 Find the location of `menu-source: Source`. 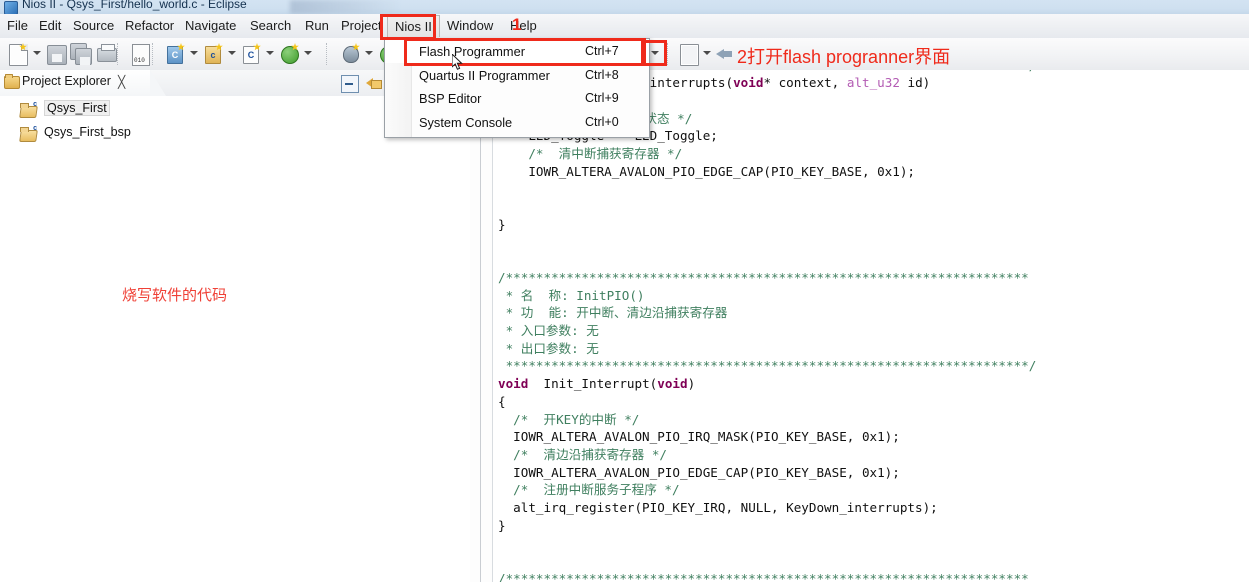

menu-source: Source is located at coordinates (93, 26).